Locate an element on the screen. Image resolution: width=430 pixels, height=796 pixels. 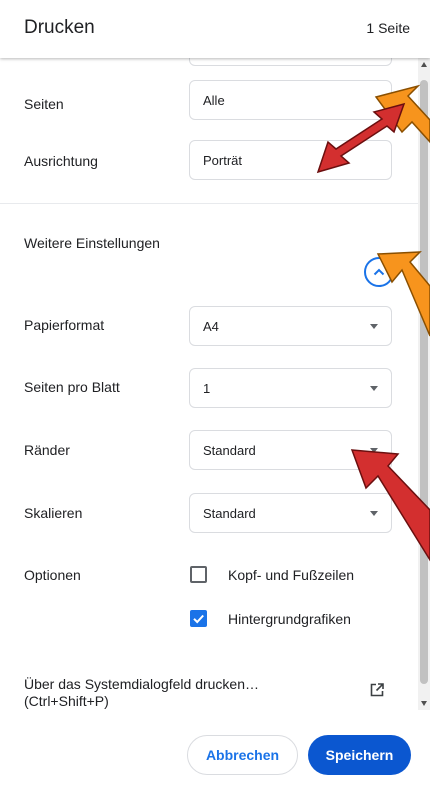
pages-input: Alle is located at coordinates (290, 100).